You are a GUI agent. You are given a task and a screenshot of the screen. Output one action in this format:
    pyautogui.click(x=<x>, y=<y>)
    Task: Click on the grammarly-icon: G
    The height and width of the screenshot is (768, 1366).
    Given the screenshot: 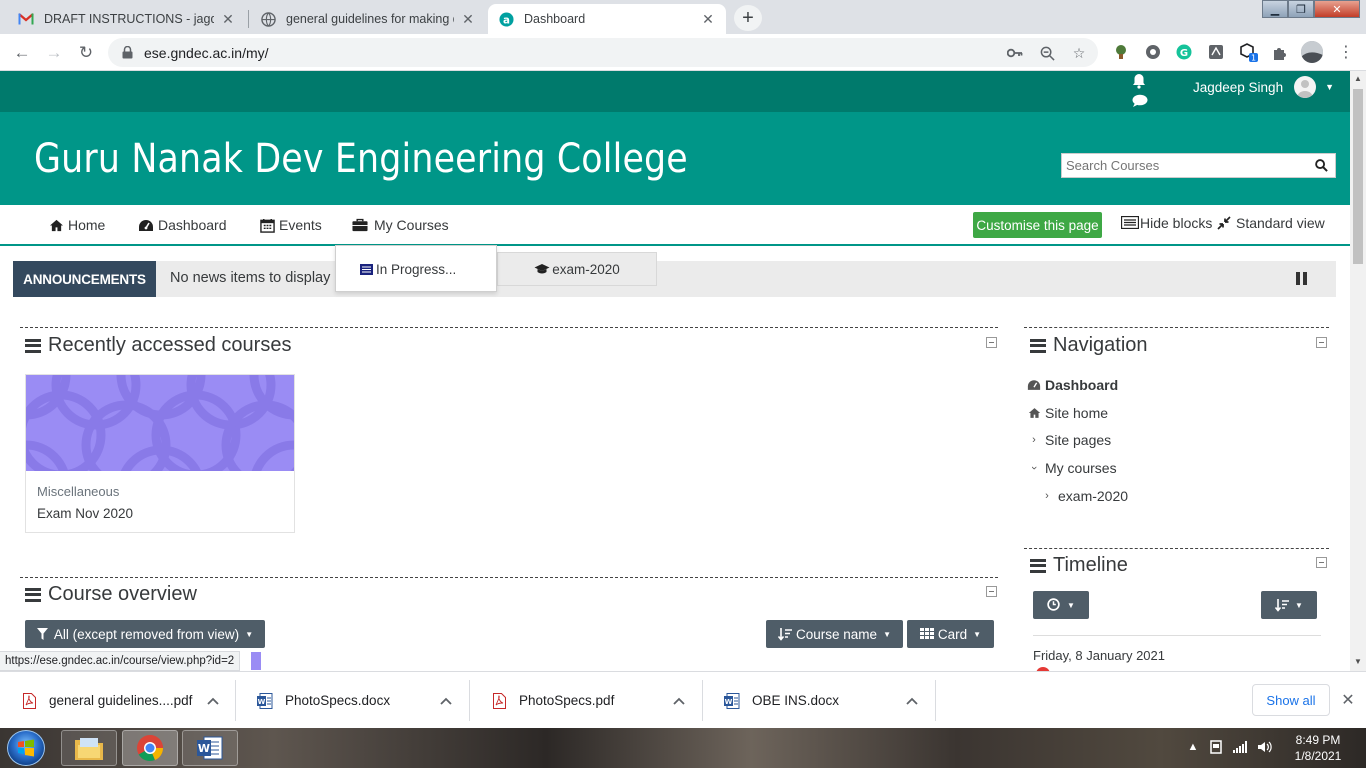 What is the action you would take?
    pyautogui.click(x=1184, y=52)
    